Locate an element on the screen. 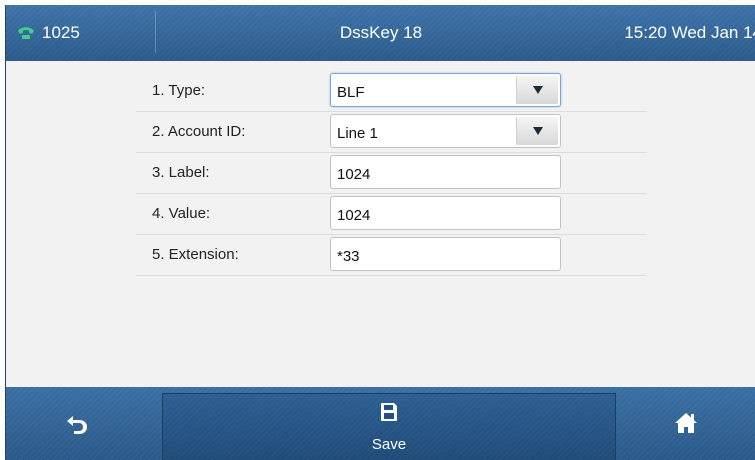 This screenshot has height=460, width=755. account-id-dropdown-button is located at coordinates (537, 131).